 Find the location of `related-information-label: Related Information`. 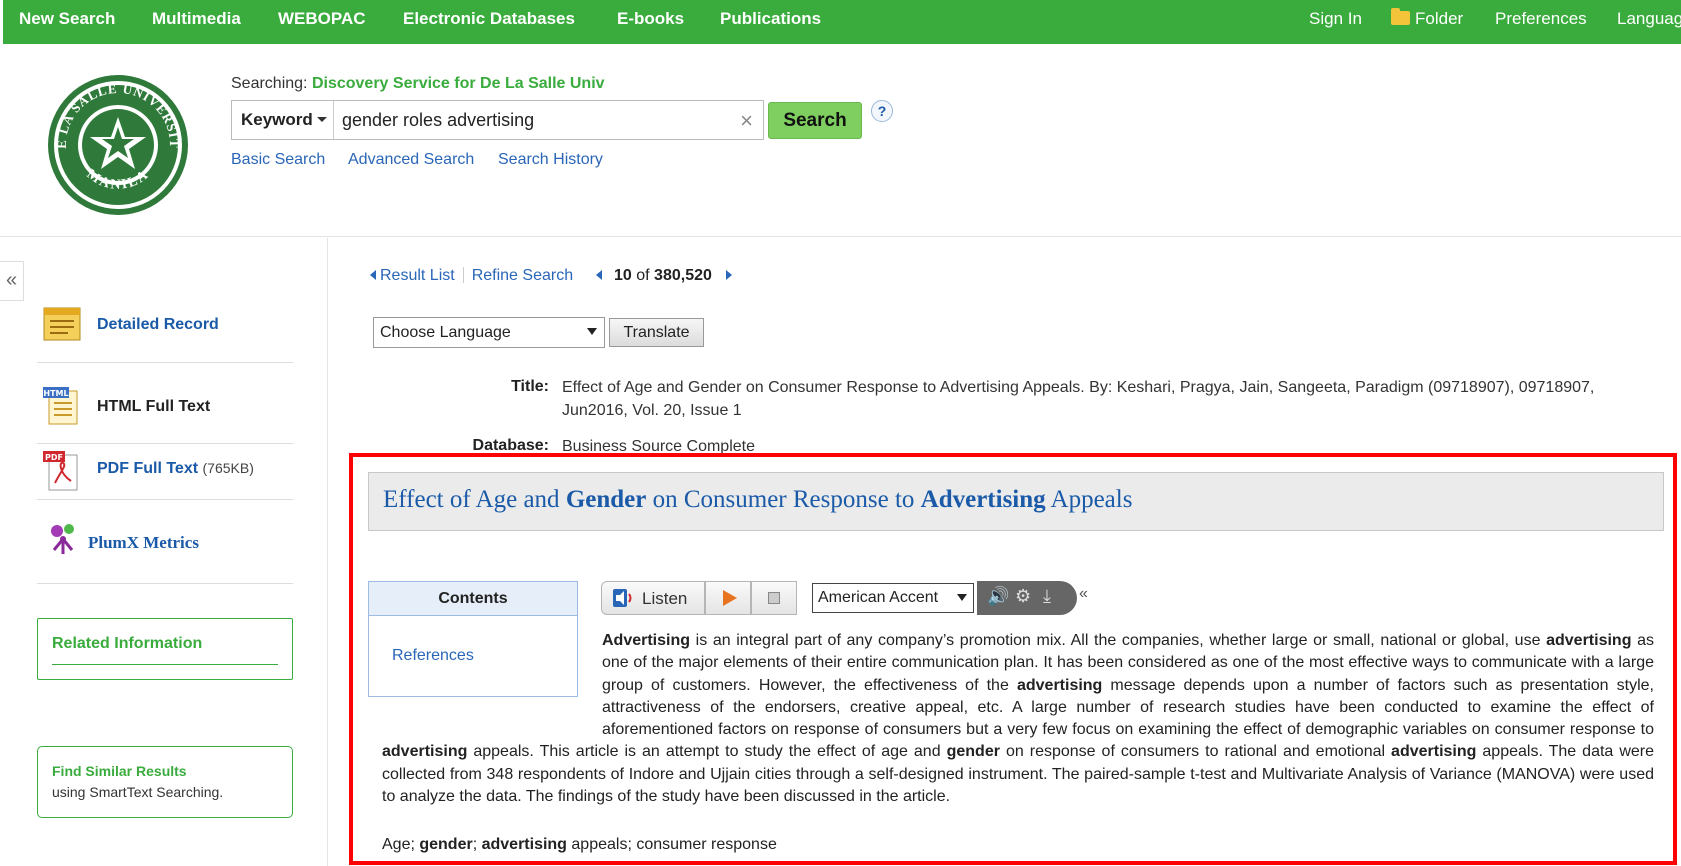

related-information-label: Related Information is located at coordinates (127, 643).